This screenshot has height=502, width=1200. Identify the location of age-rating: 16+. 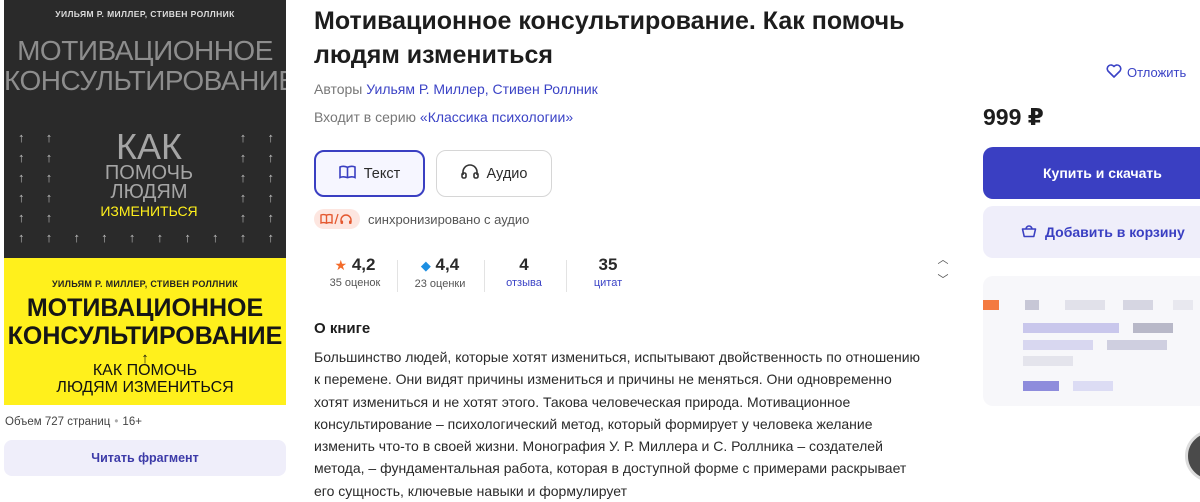
(132, 422).